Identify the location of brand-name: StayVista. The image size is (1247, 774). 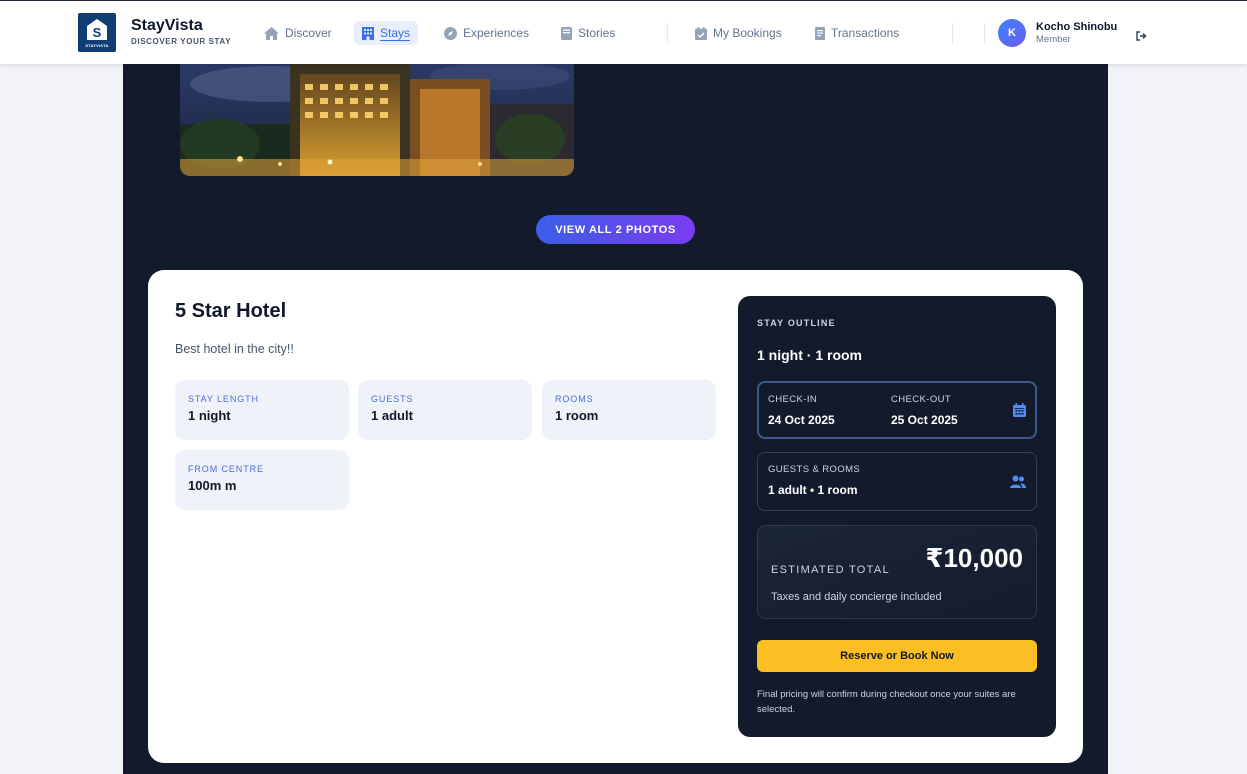
(167, 25).